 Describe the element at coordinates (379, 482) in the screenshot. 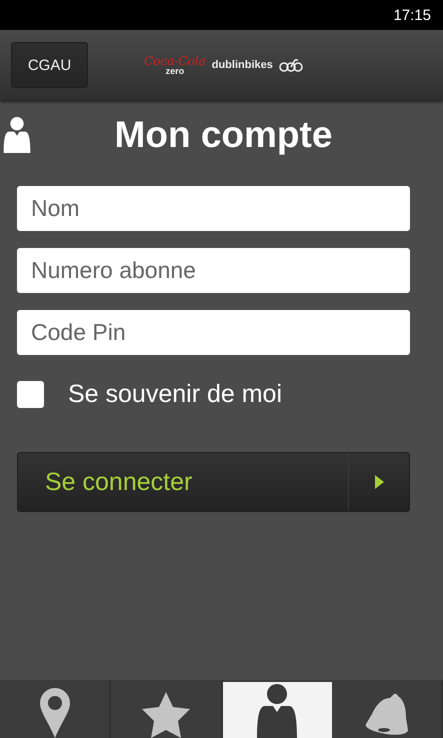

I see `play-arrow-icon` at that location.